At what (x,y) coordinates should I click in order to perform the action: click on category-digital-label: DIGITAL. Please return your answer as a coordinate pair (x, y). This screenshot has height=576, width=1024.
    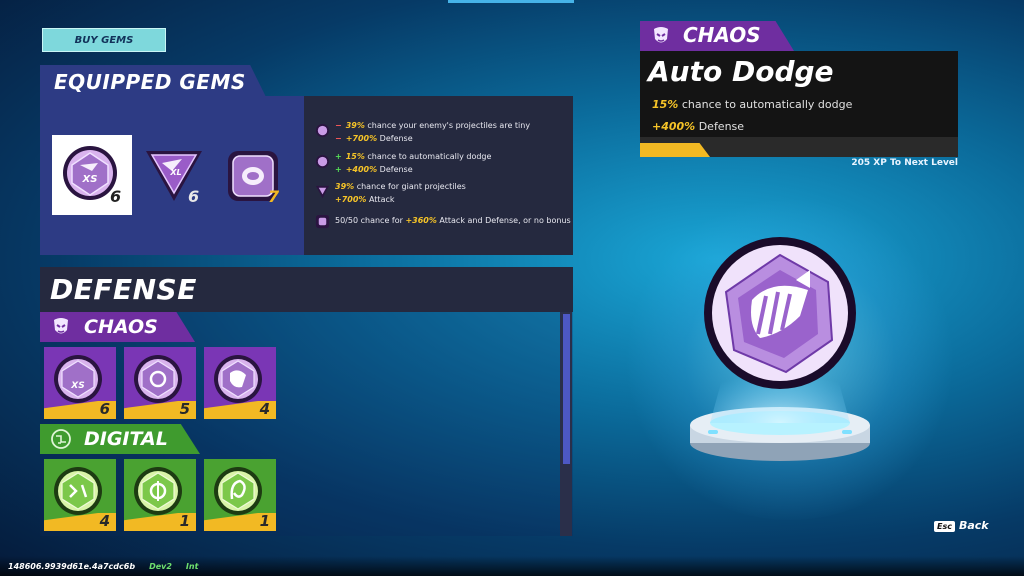
    Looking at the image, I should click on (126, 439).